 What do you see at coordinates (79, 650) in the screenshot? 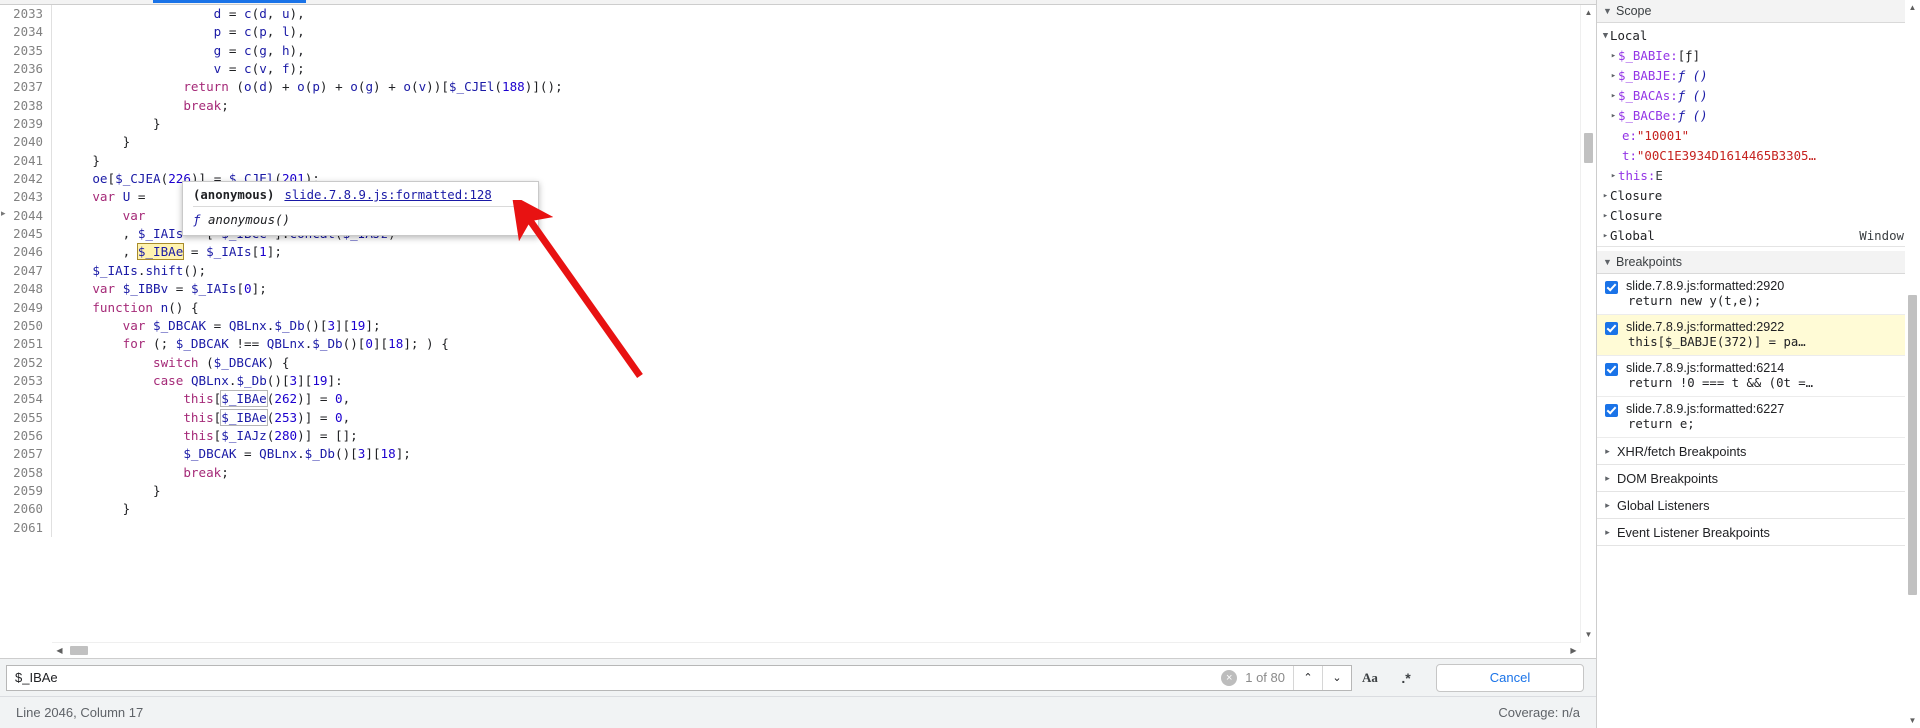
I see `horizontal-scroll-thumb` at bounding box center [79, 650].